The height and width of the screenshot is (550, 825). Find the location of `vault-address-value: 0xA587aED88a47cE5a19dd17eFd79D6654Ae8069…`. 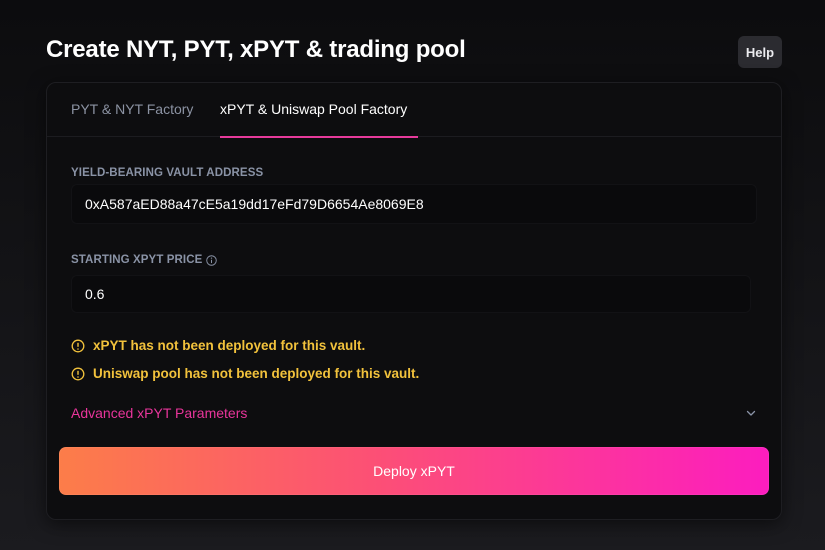

vault-address-value: 0xA587aED88a47cE5a19dd17eFd79D6654Ae8069… is located at coordinates (254, 204).